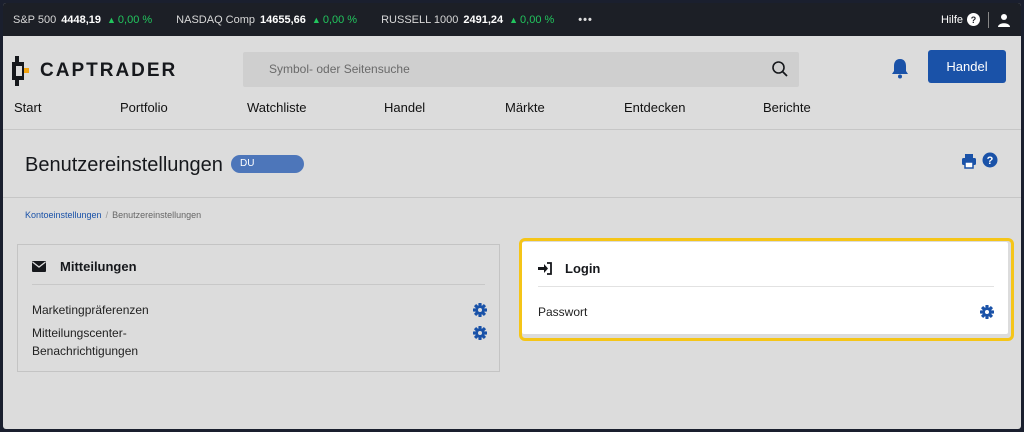 This screenshot has height=432, width=1024. Describe the element at coordinates (967, 66) in the screenshot. I see `trade-button: Handel` at that location.